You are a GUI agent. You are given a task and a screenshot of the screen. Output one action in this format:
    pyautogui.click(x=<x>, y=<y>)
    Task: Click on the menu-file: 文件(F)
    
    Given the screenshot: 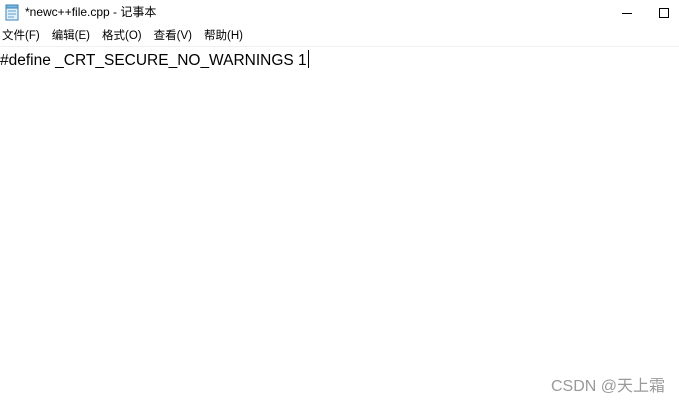 What is the action you would take?
    pyautogui.click(x=24, y=36)
    